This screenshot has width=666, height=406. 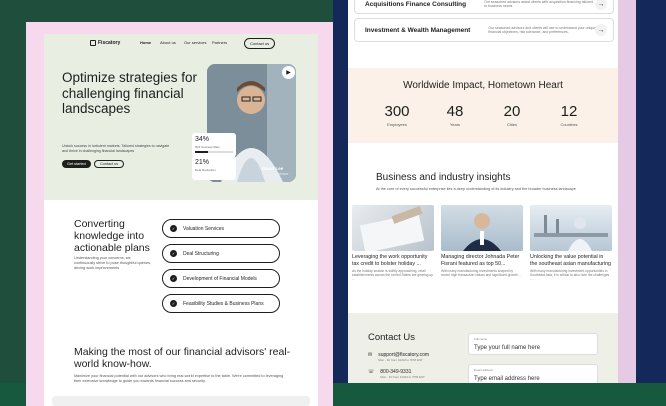 What do you see at coordinates (221, 253) in the screenshot?
I see `service-pill-deal: ✓ Deal Structuring` at bounding box center [221, 253].